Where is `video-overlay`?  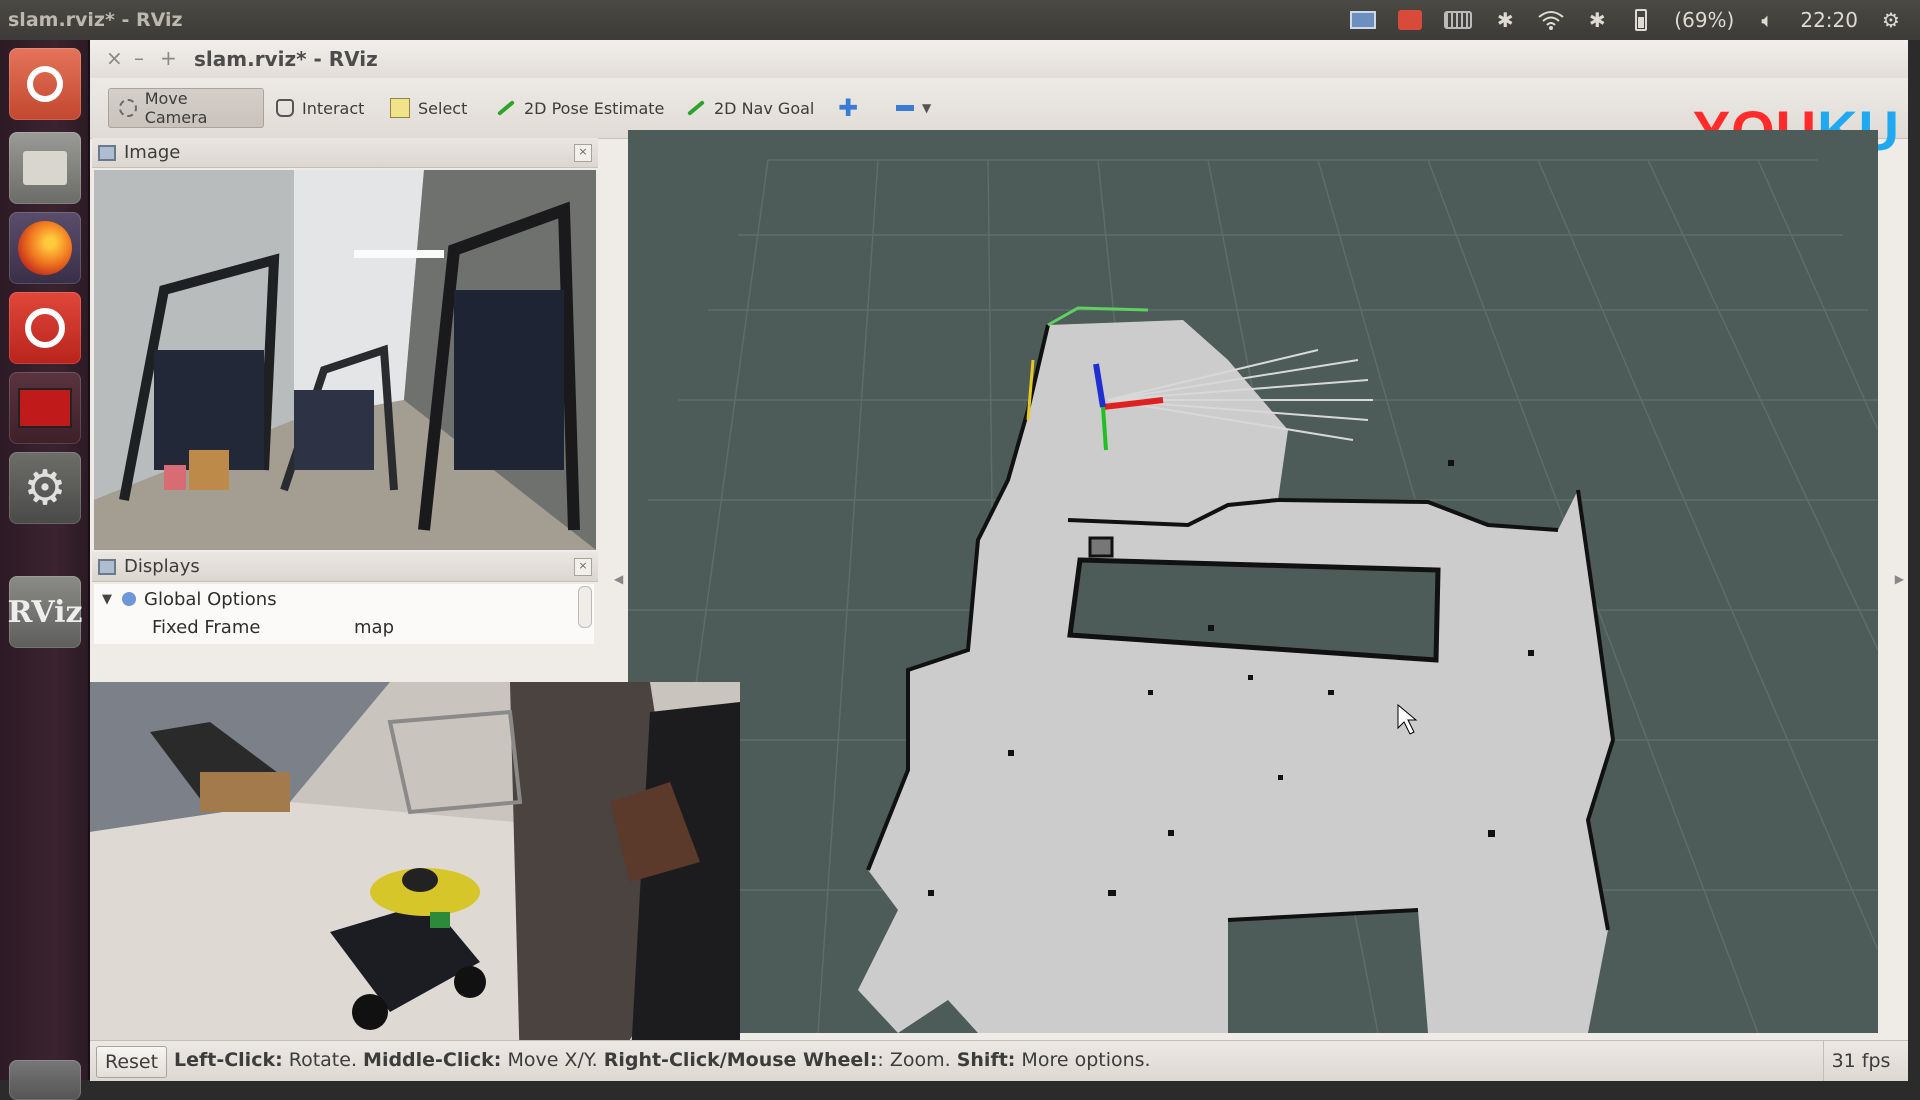
video-overlay is located at coordinates (415, 877).